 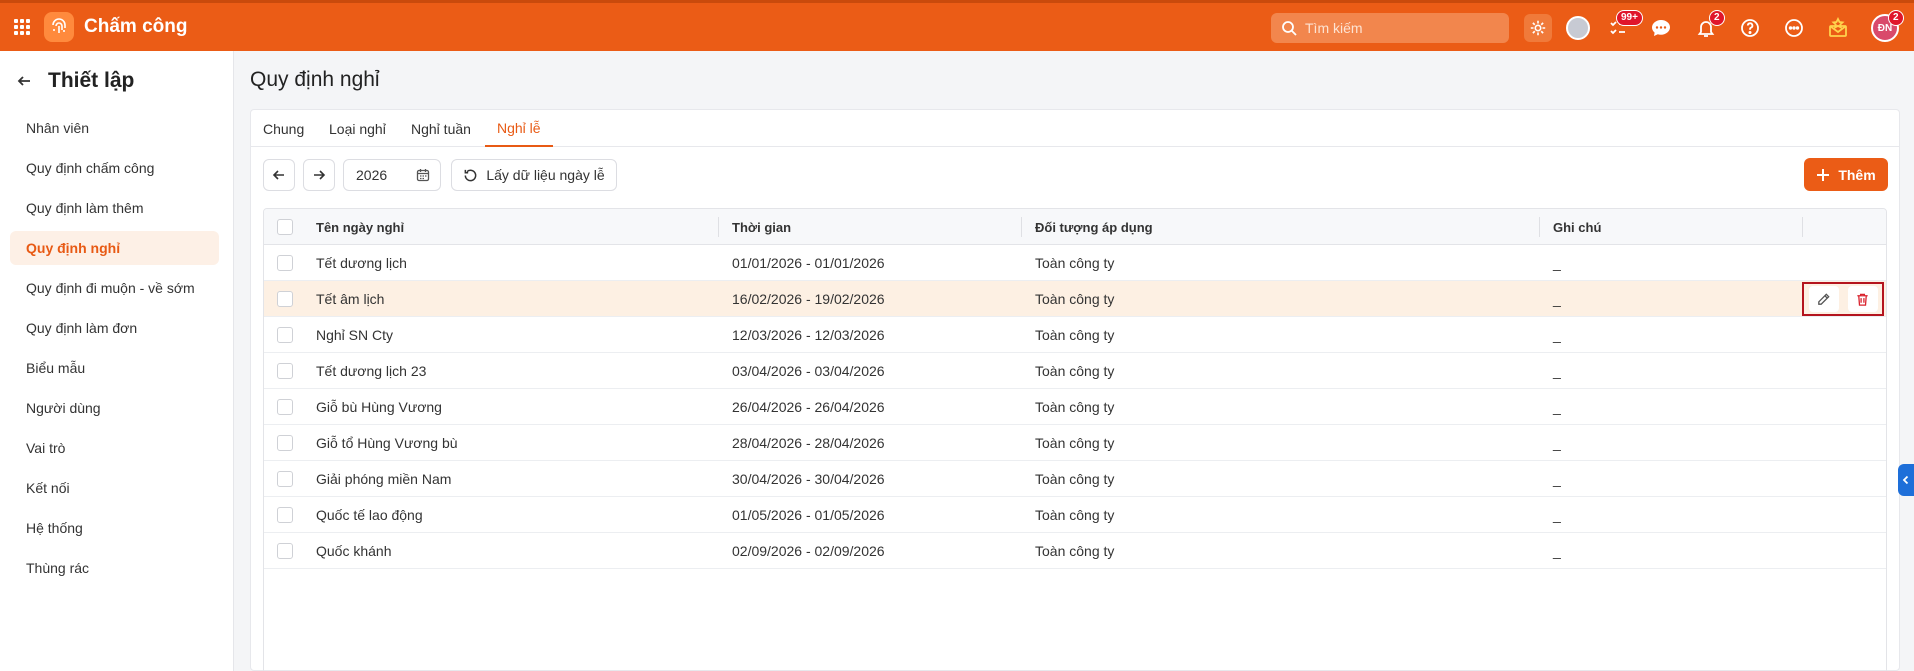 What do you see at coordinates (59, 27) in the screenshot?
I see `fingerprint-logo-icon` at bounding box center [59, 27].